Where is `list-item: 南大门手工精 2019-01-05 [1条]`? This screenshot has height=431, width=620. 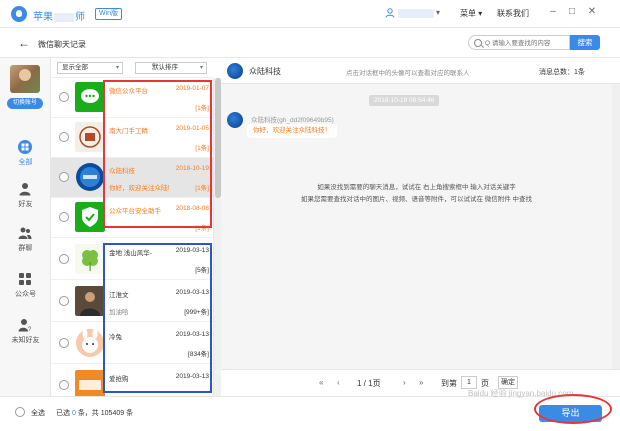 list-item: 南大门手工精 2019-01-05 [1条] is located at coordinates (132, 138).